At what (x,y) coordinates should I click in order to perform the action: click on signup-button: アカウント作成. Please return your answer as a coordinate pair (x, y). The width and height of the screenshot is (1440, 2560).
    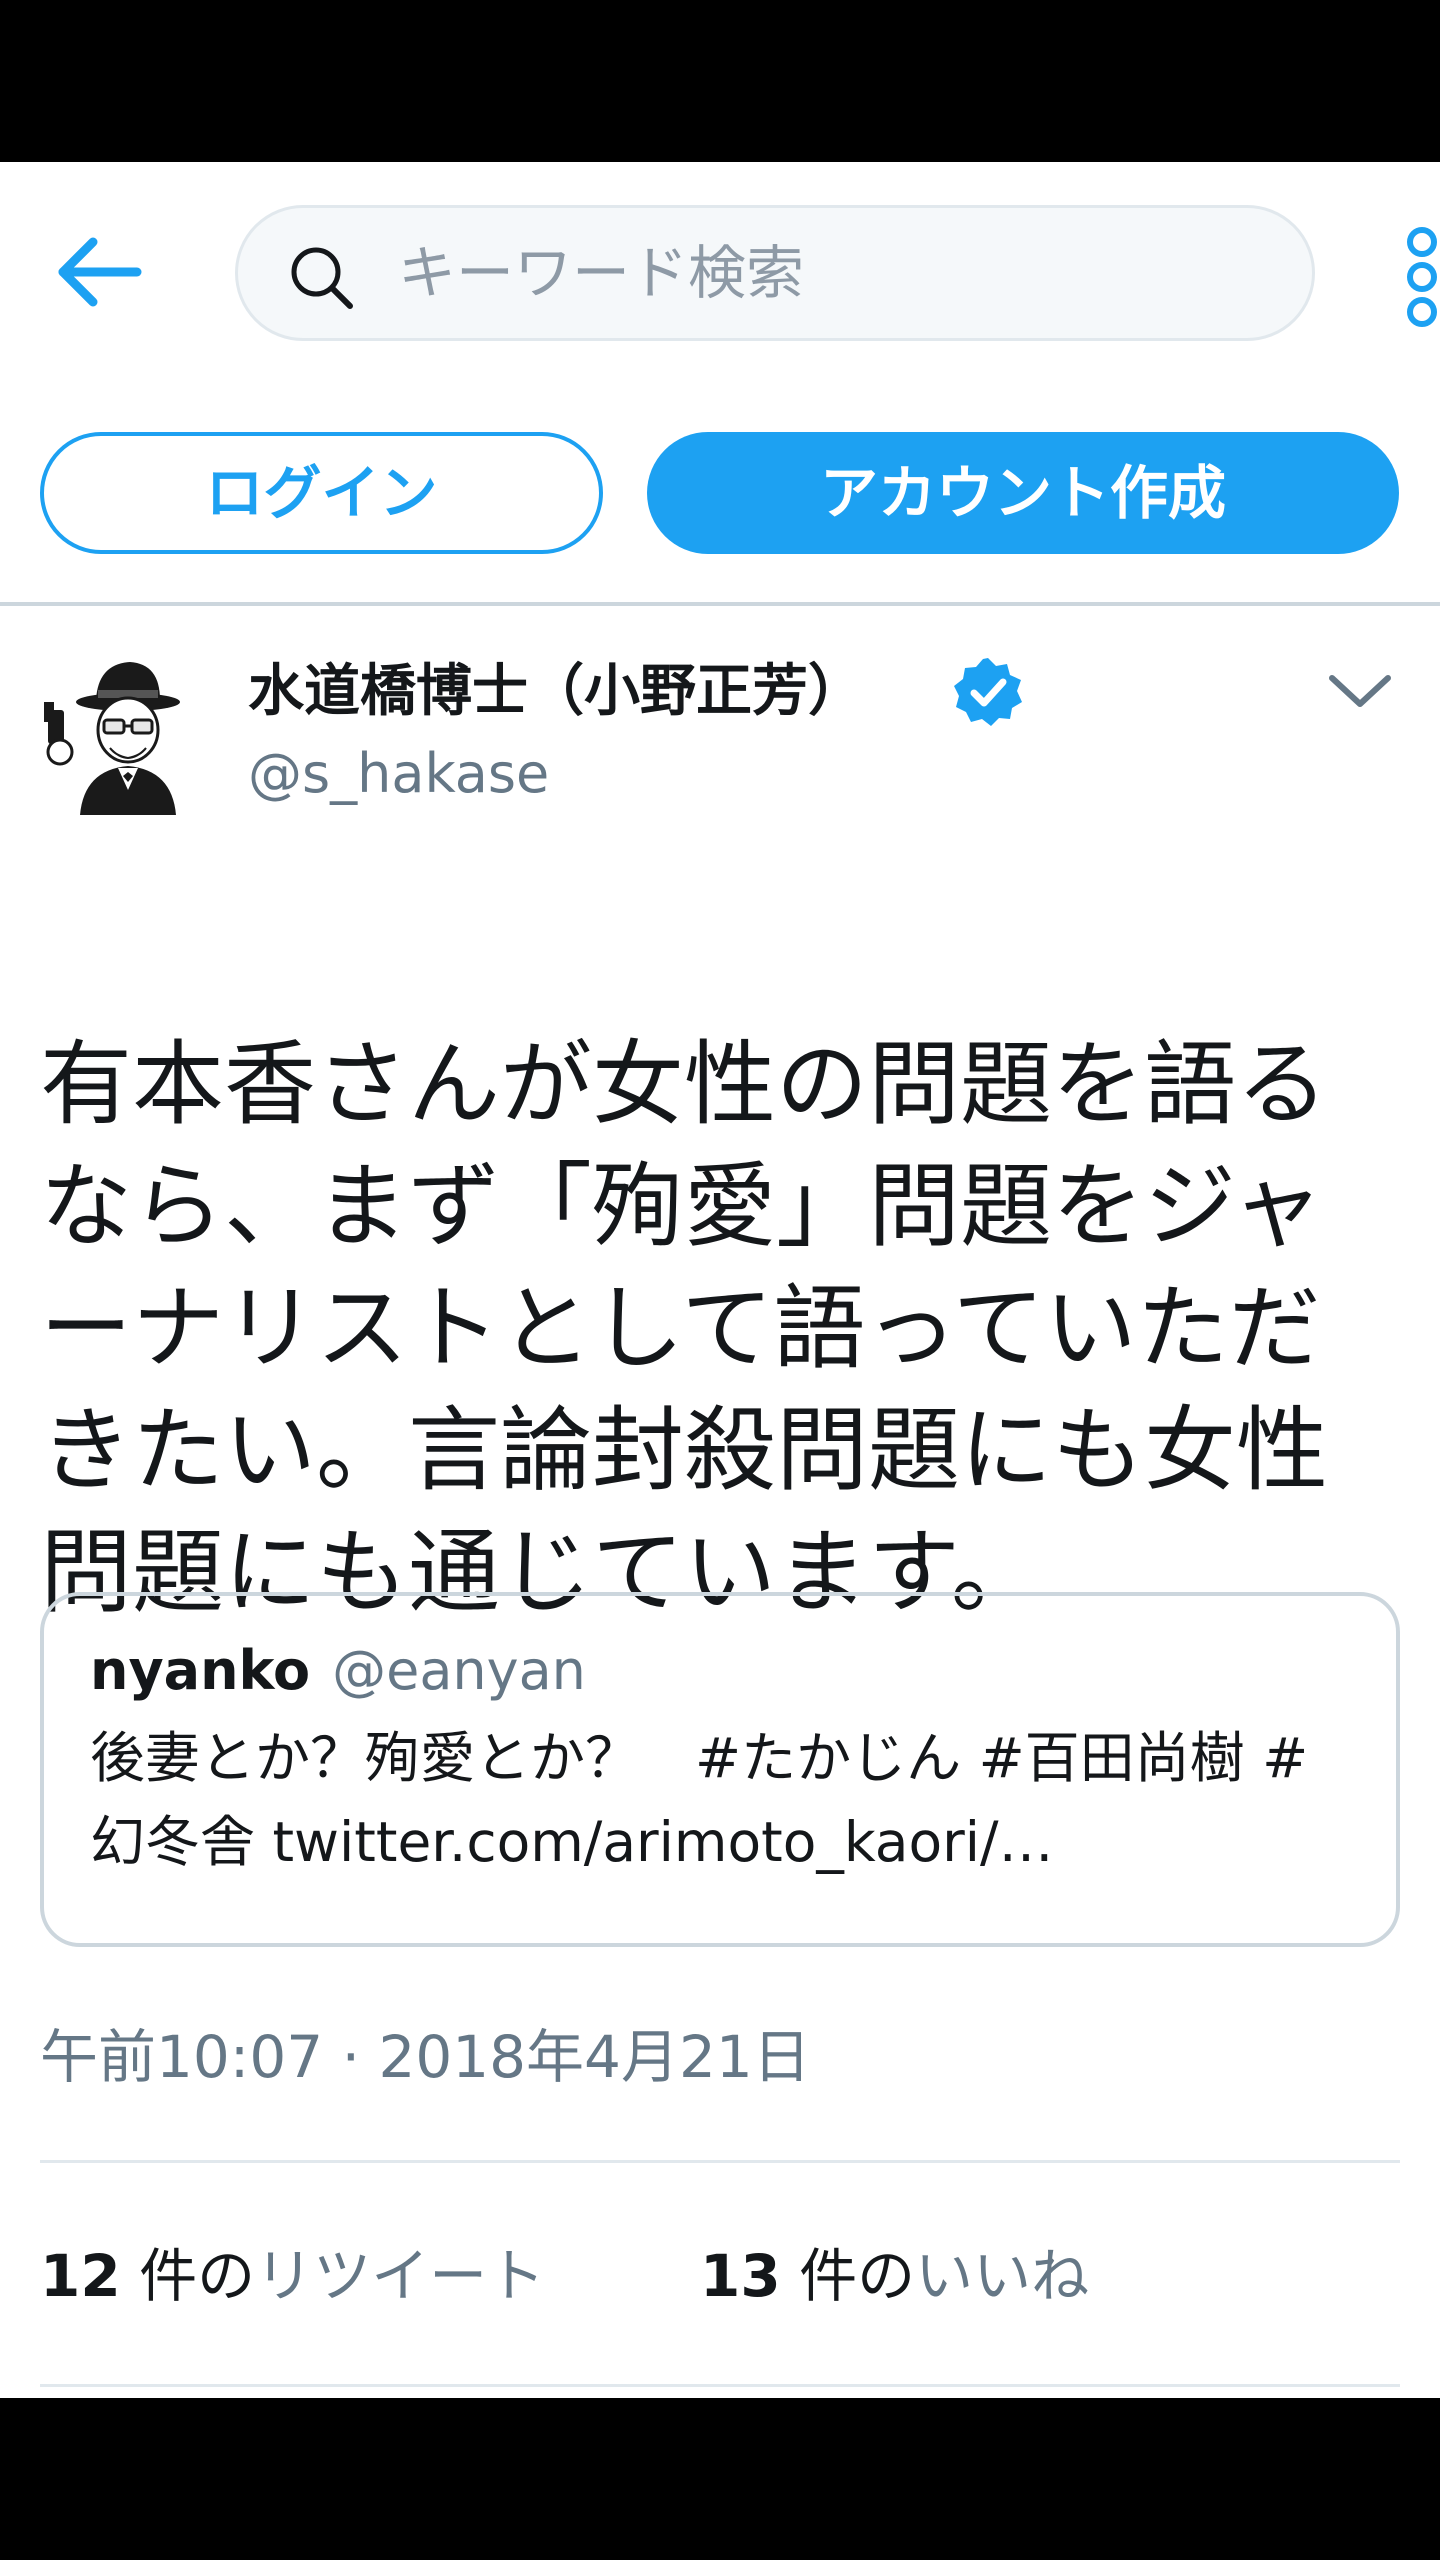
    Looking at the image, I should click on (1023, 493).